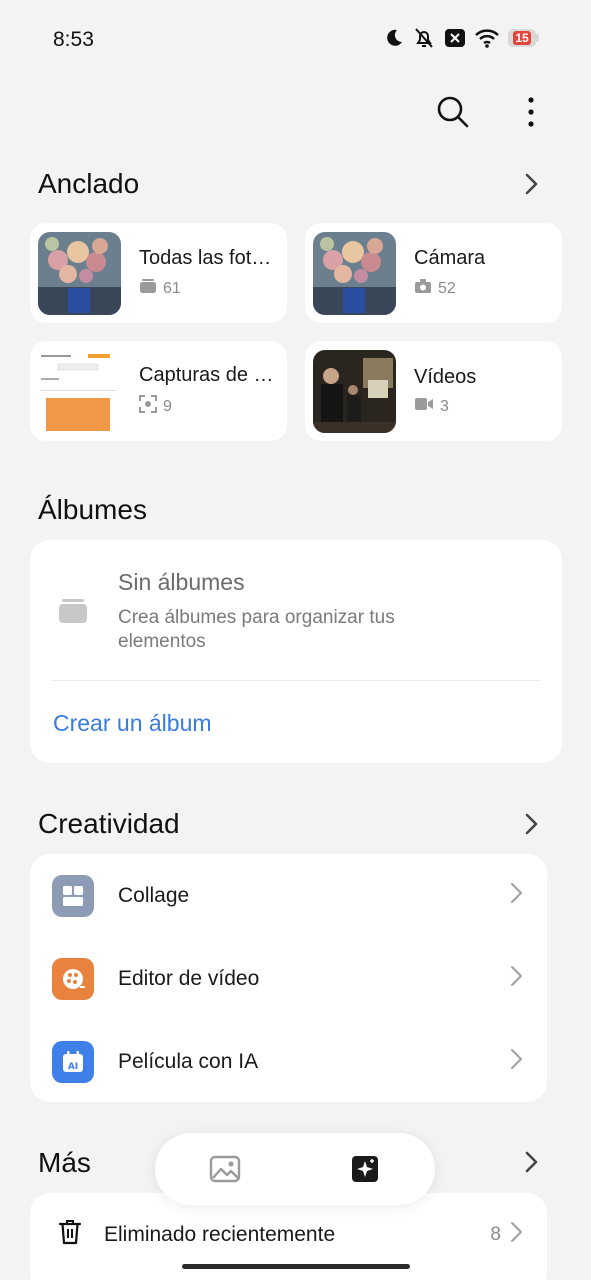 The width and height of the screenshot is (591, 1280). What do you see at coordinates (531, 824) in the screenshot?
I see `creativity-chevron-icon` at bounding box center [531, 824].